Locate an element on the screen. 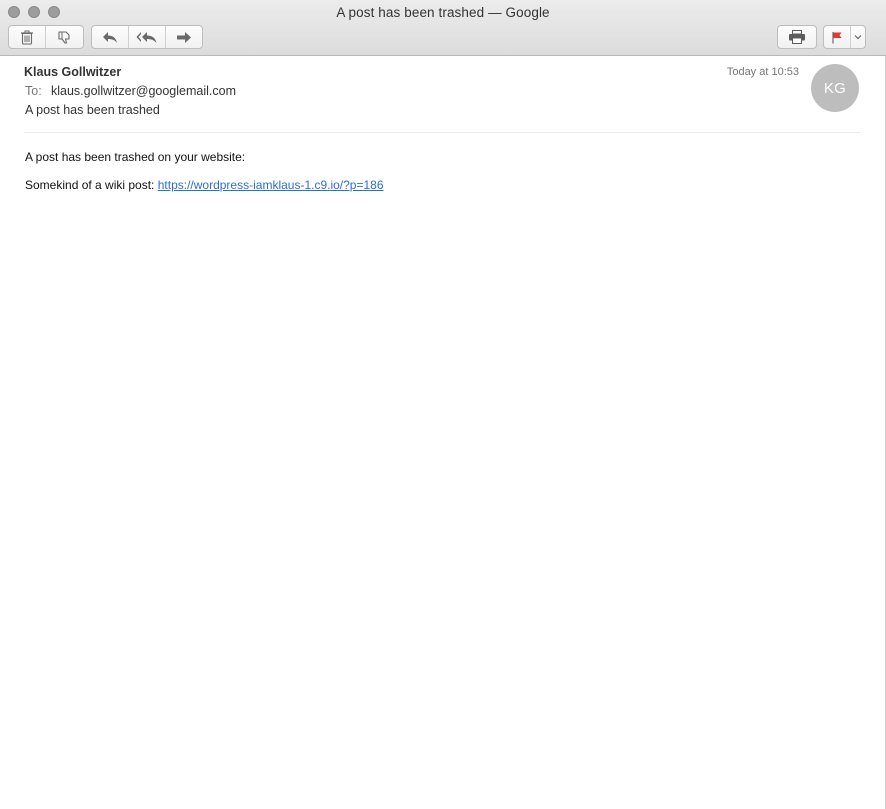 The width and height of the screenshot is (886, 809). to-label: To: is located at coordinates (33, 91).